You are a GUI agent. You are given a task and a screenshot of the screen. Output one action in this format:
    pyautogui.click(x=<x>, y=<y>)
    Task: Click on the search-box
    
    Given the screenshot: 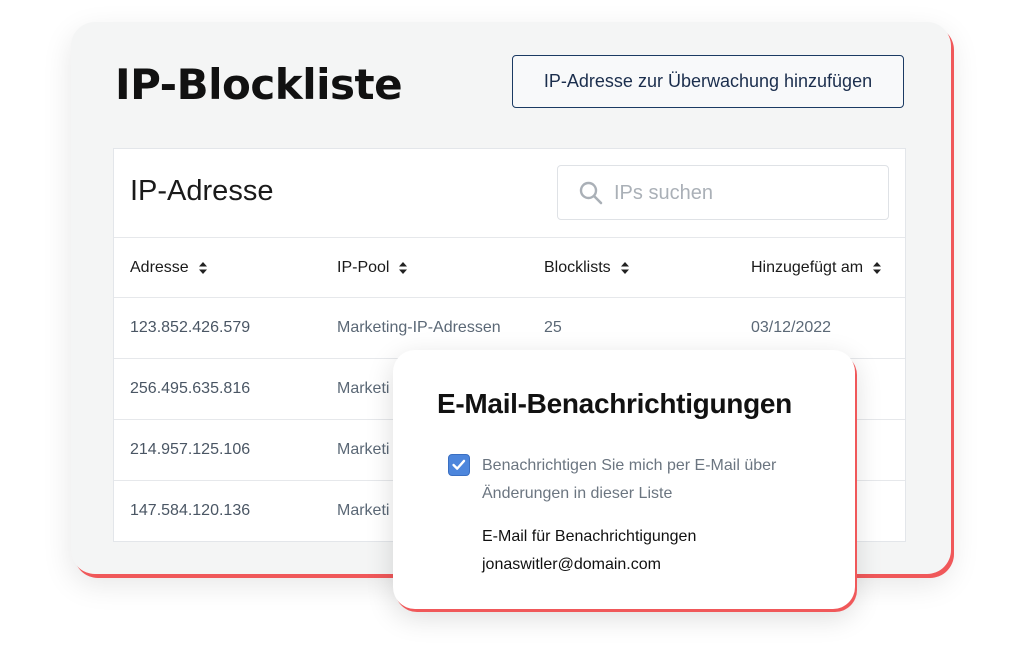 What is the action you would take?
    pyautogui.click(x=723, y=192)
    